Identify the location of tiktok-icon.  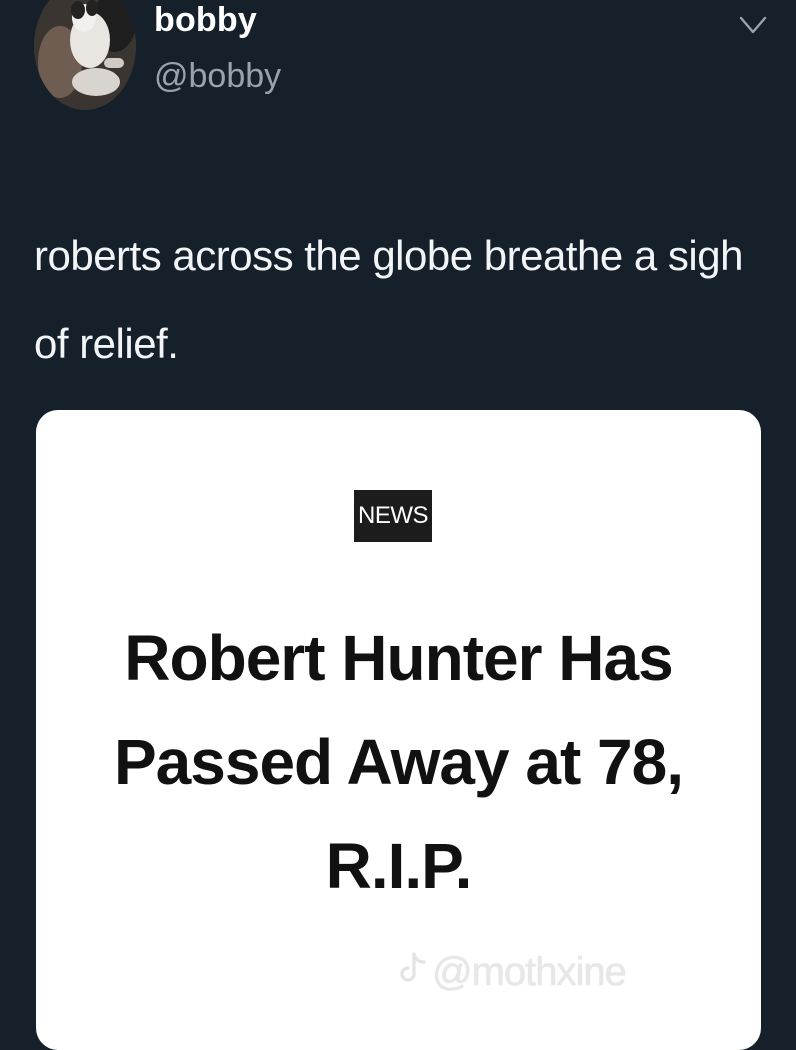
(413, 972).